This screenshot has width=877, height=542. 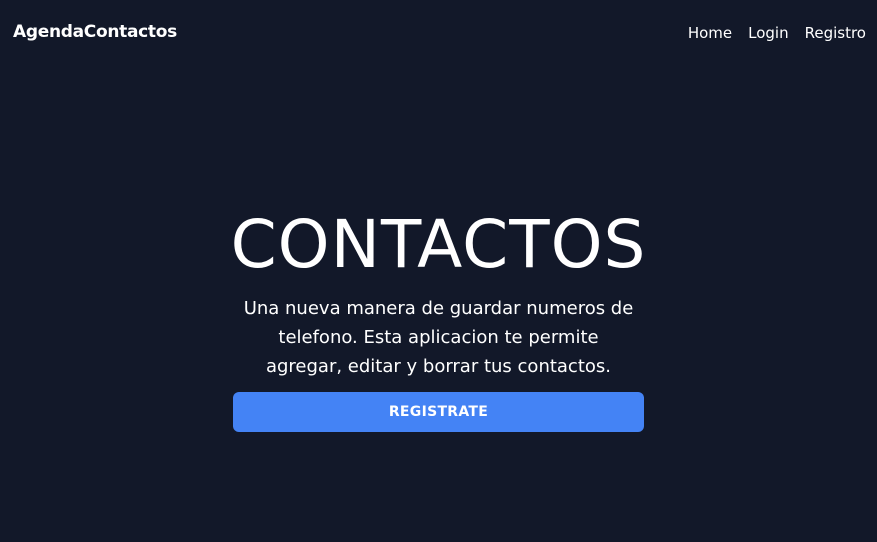 What do you see at coordinates (438, 412) in the screenshot?
I see `register-button: REGISTRATE` at bounding box center [438, 412].